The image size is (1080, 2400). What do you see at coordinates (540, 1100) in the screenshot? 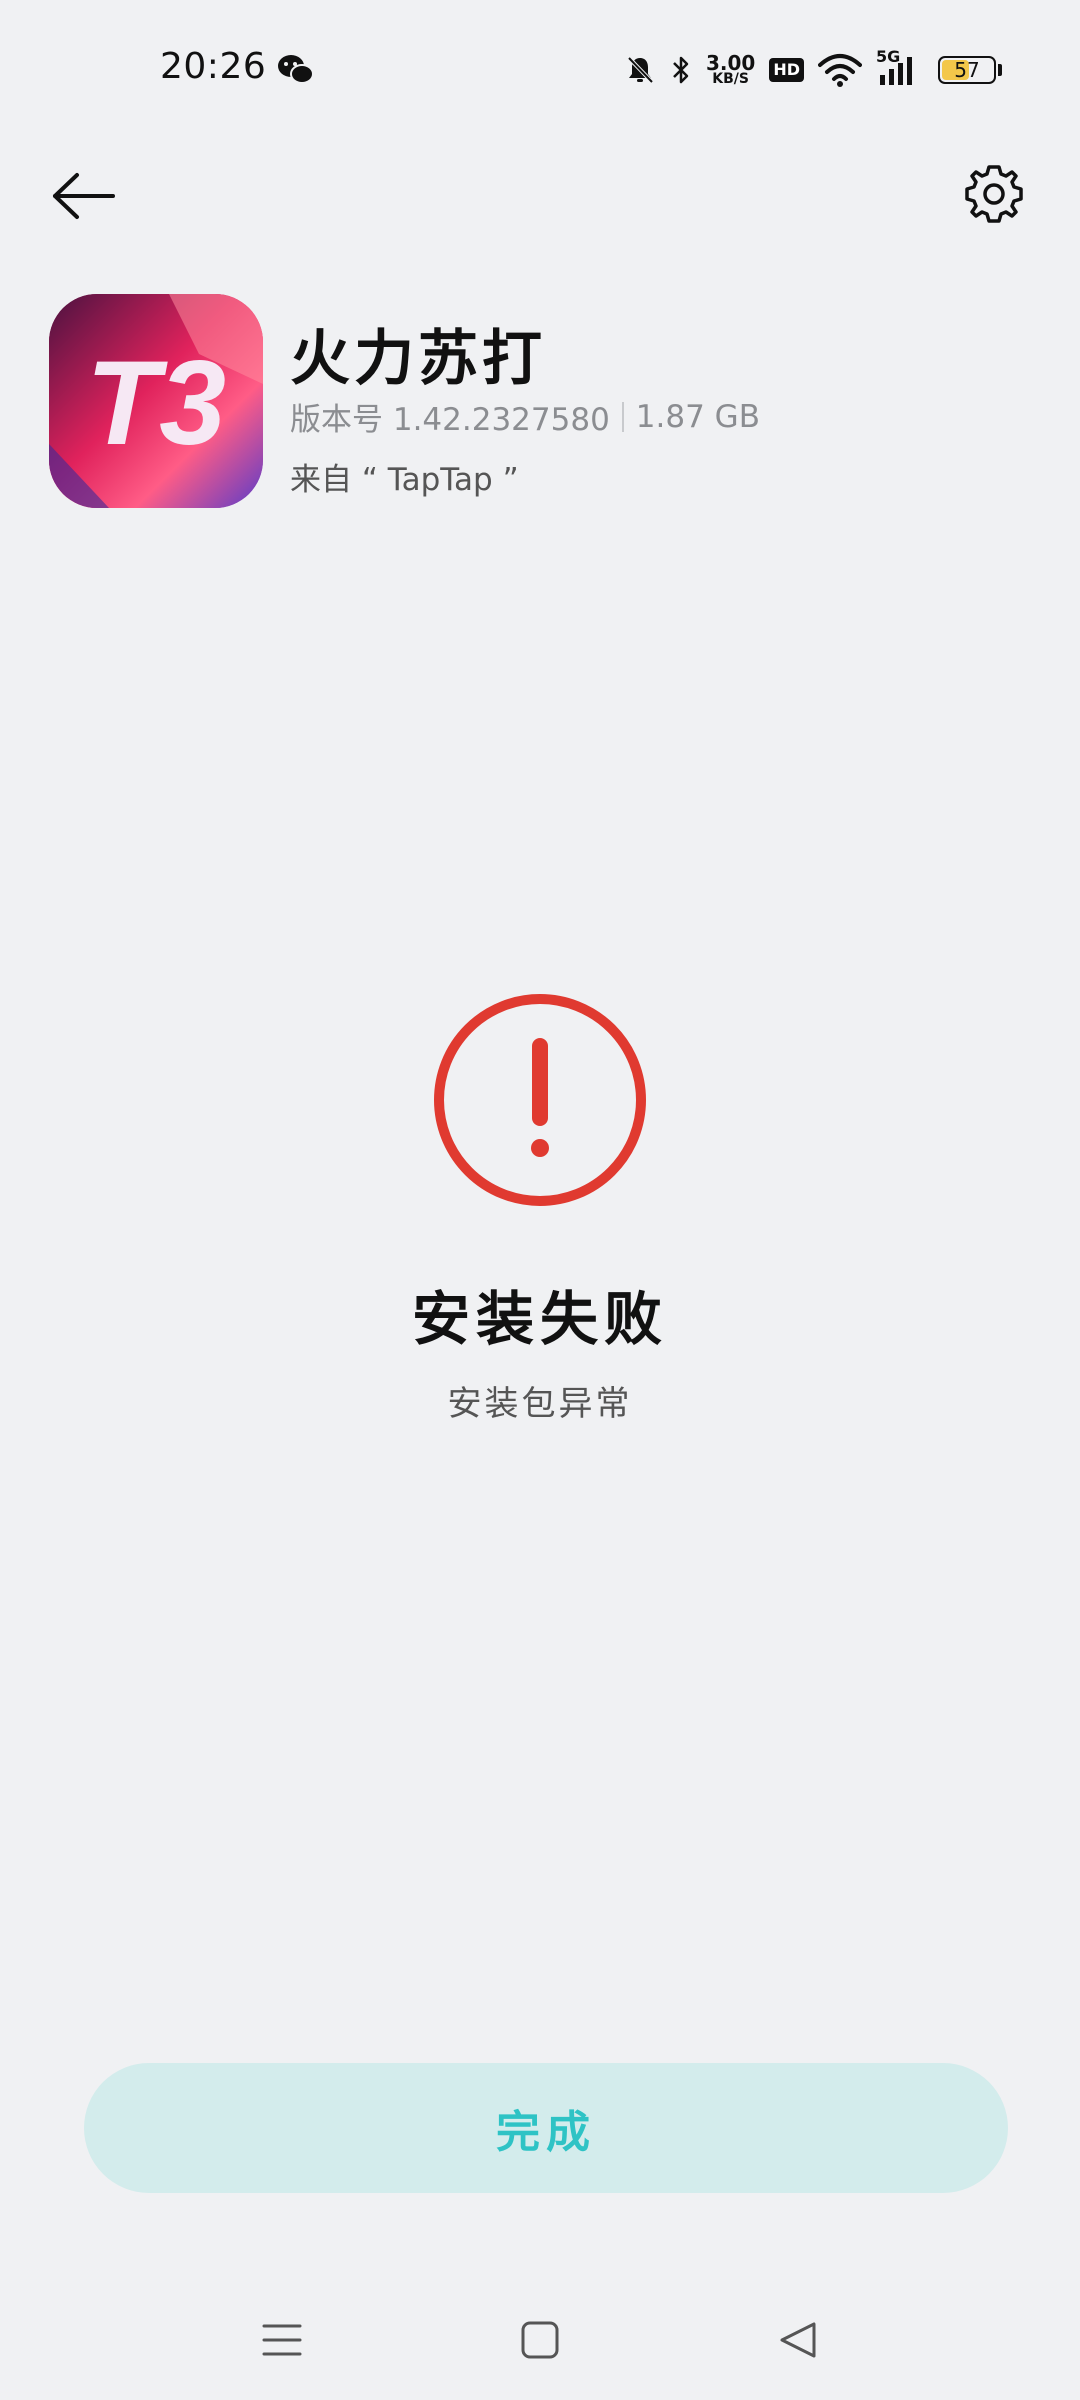
I see `exclamation-circle-icon` at bounding box center [540, 1100].